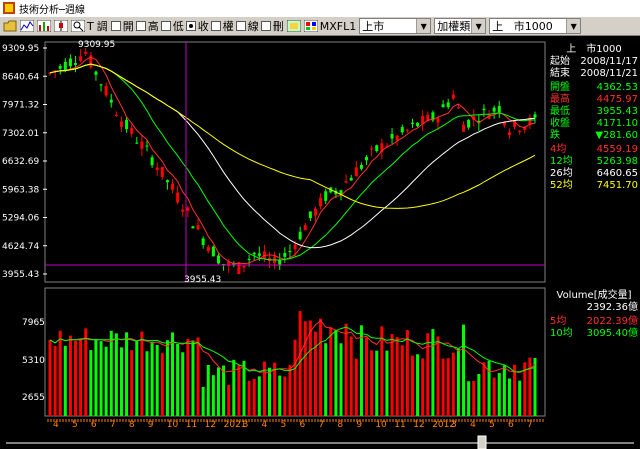 The height and width of the screenshot is (449, 640). I want to click on open-checkbox: 開, so click(122, 26).